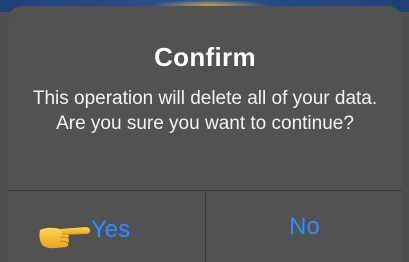  What do you see at coordinates (65, 238) in the screenshot?
I see `pointing-hand-icon` at bounding box center [65, 238].